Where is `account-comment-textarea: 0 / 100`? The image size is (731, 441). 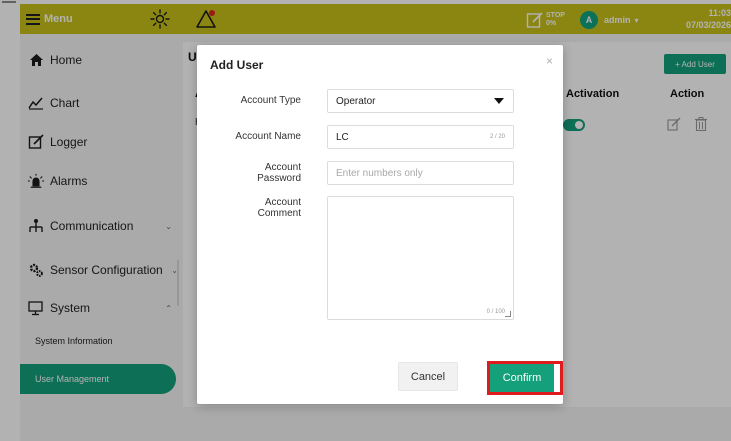
account-comment-textarea: 0 / 100 is located at coordinates (420, 258).